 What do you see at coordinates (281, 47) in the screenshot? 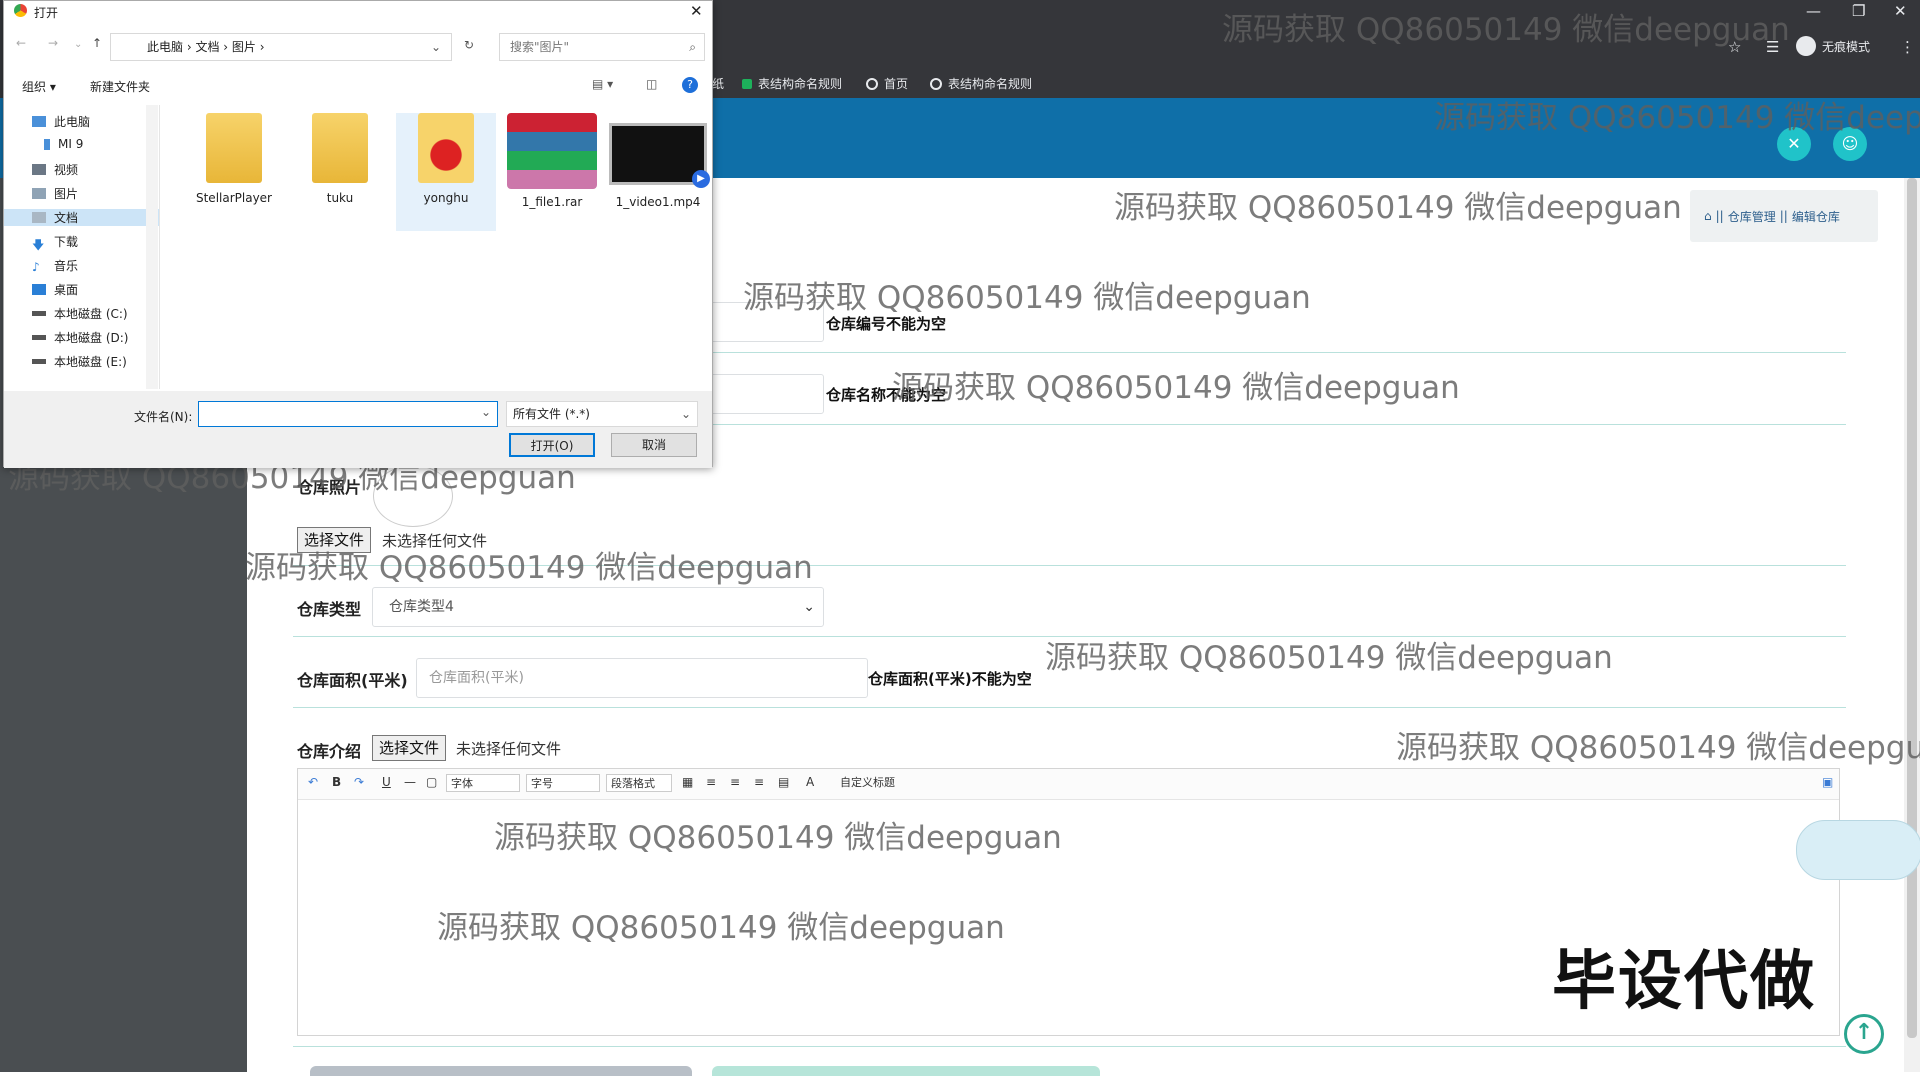
I see `address-bar: 此电脑 › 文档 › 图片 › ⌄` at bounding box center [281, 47].